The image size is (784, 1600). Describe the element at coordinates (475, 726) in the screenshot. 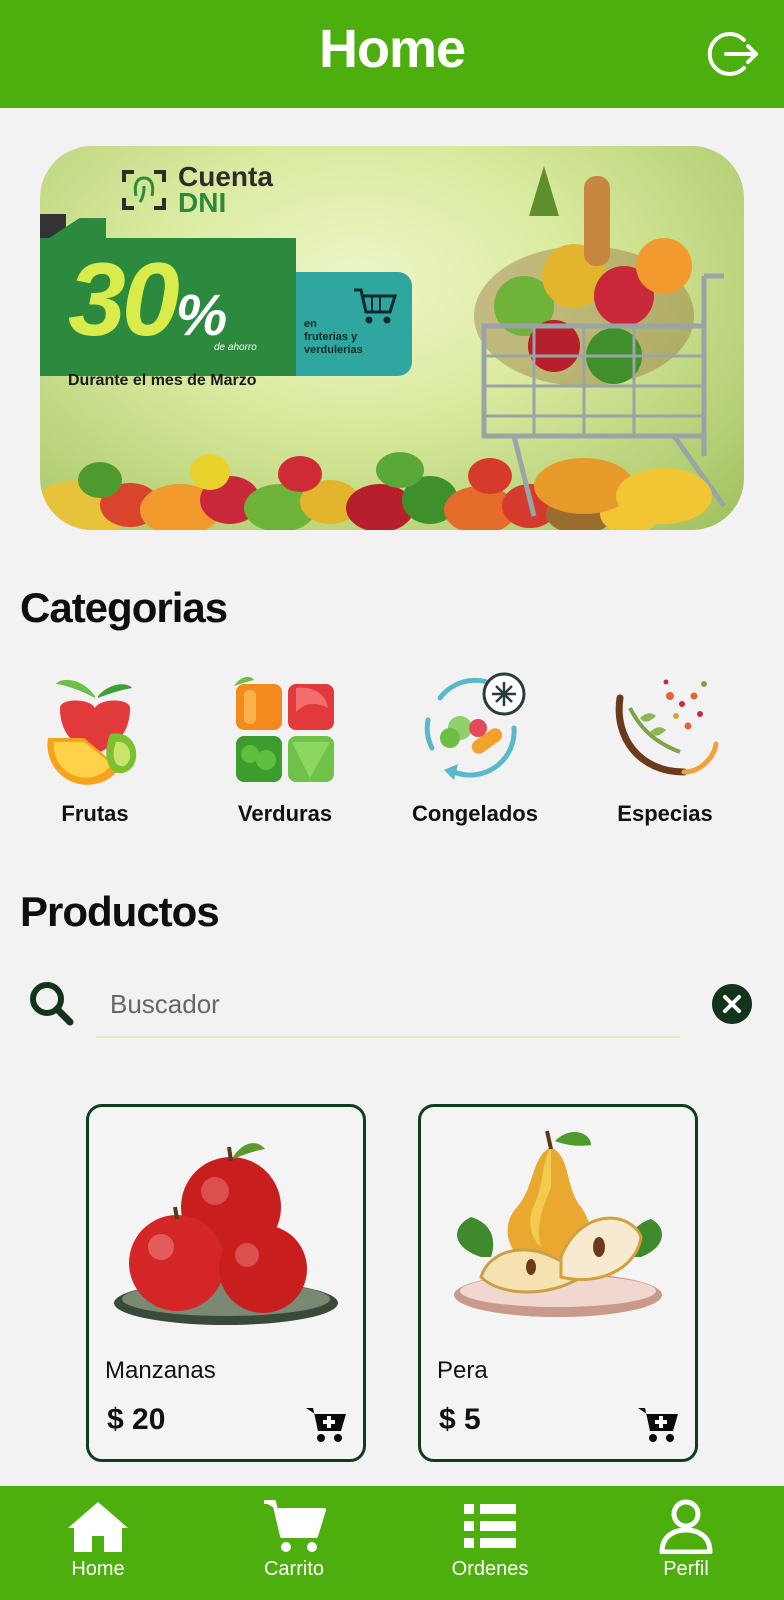

I see `frozen-icon` at that location.